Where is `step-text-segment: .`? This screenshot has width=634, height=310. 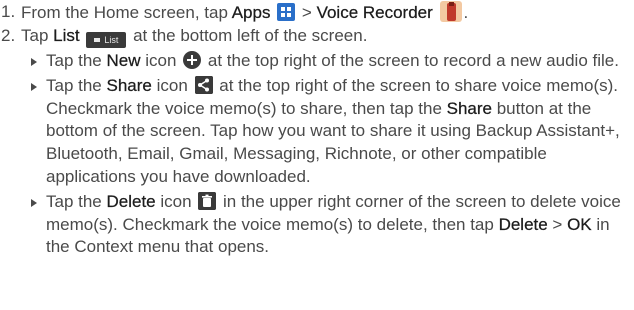
step-text-segment: . is located at coordinates (466, 12).